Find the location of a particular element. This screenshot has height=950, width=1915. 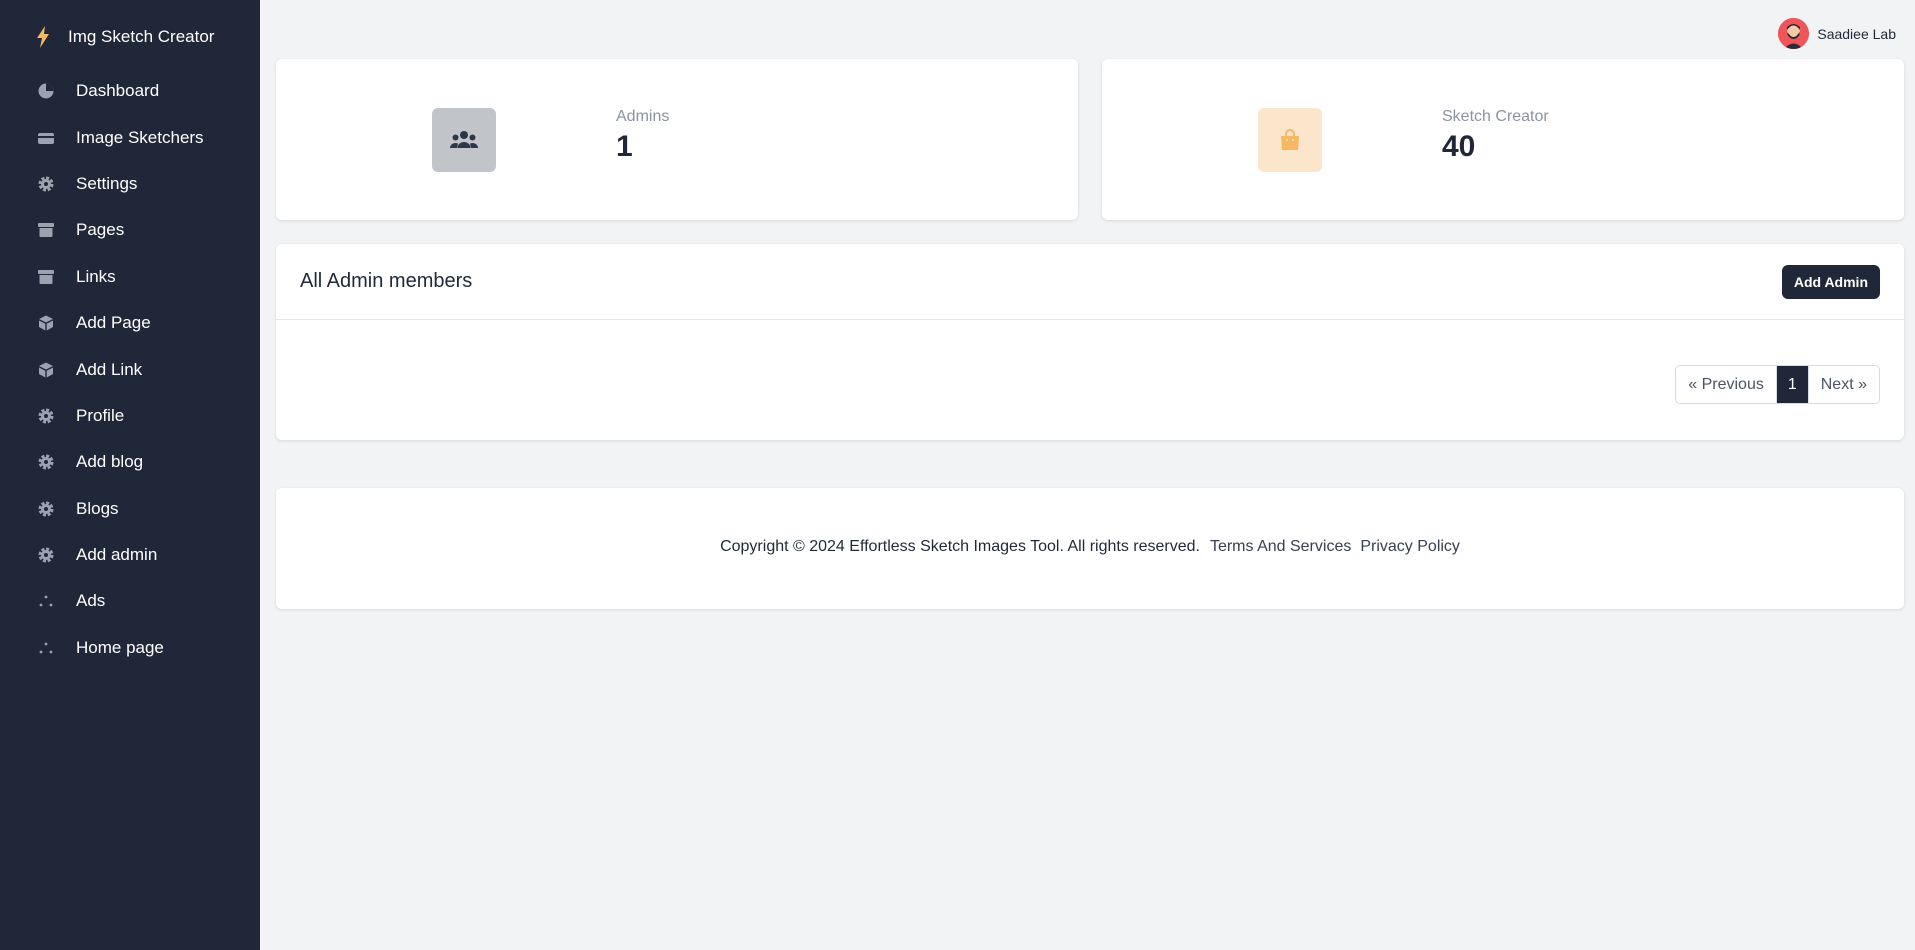

pagination: « Previous 1 Next » is located at coordinates (1777, 384).